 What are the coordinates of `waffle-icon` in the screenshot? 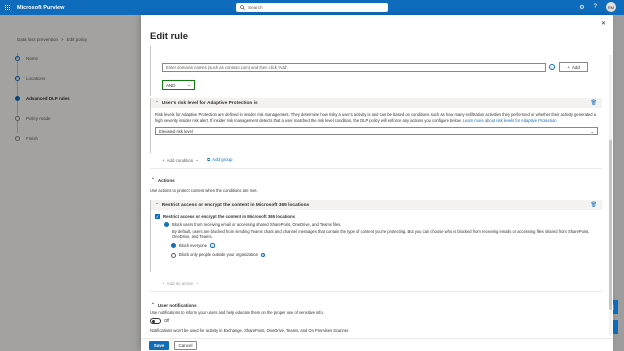 It's located at (7, 7).